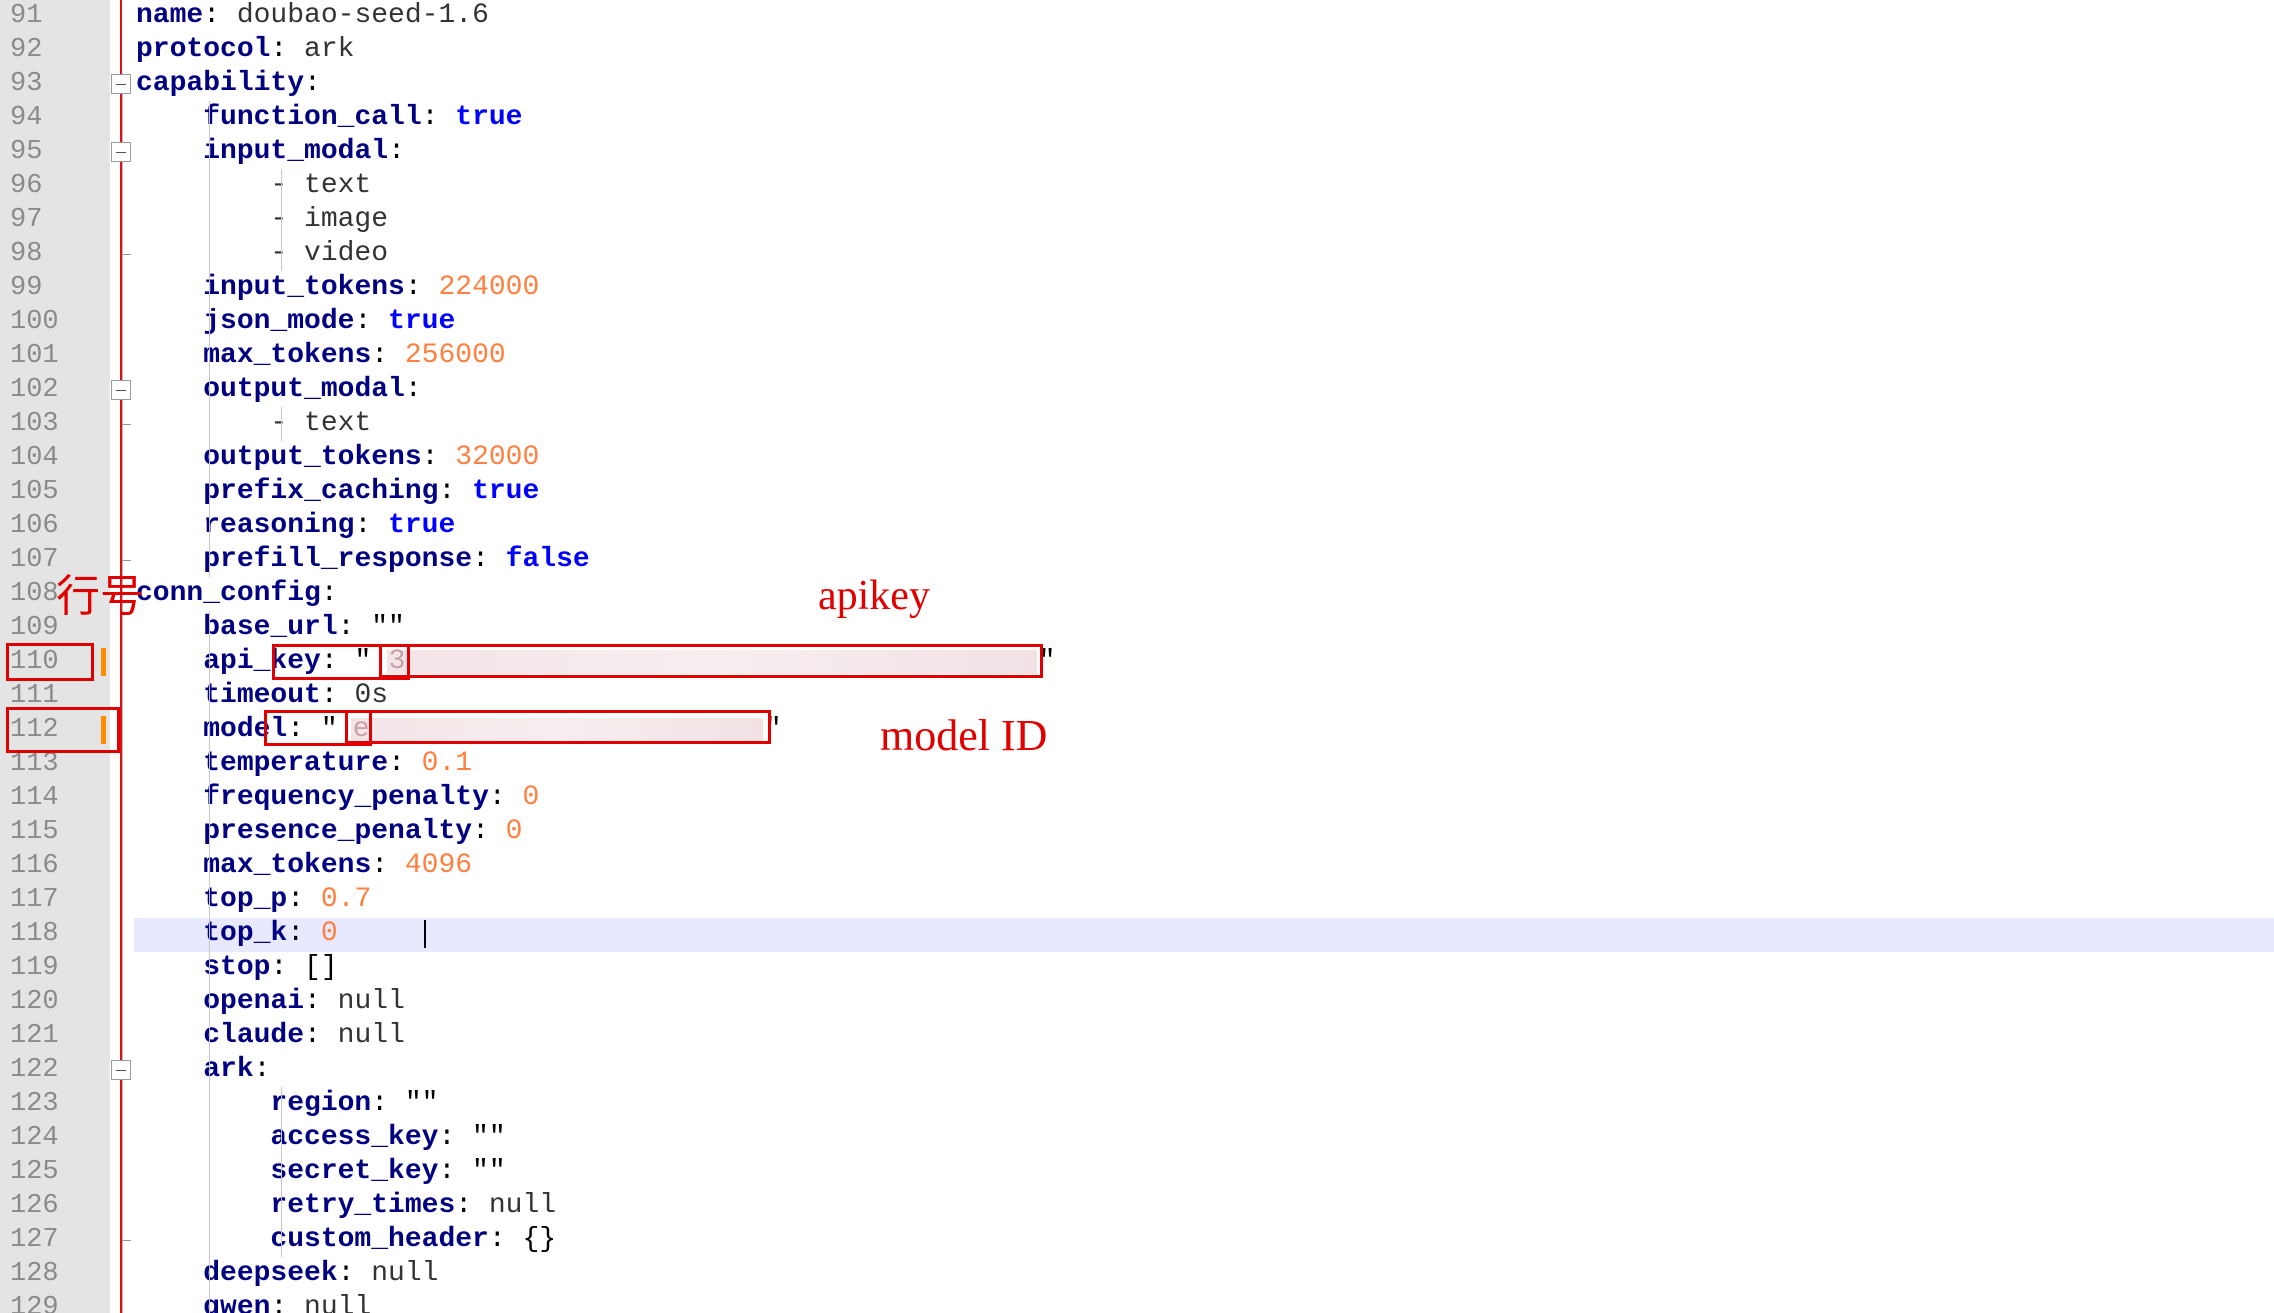  Describe the element at coordinates (34, 424) in the screenshot. I see `line-number: 103` at that location.